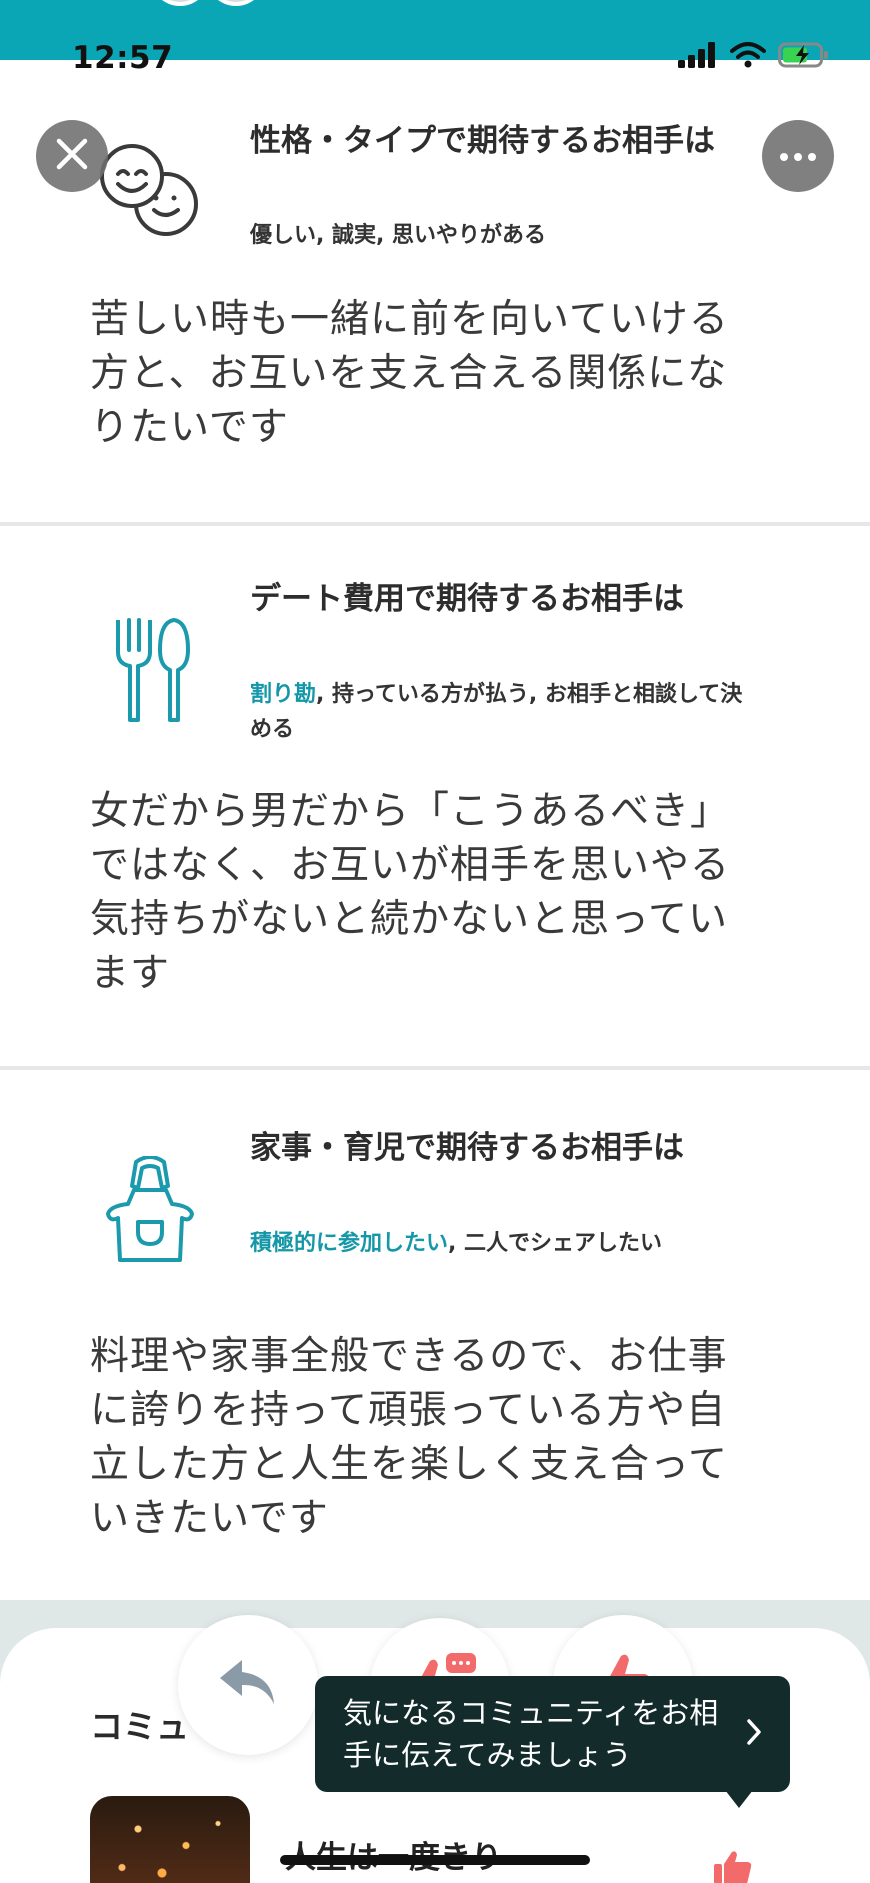  I want to click on status-icons, so click(754, 57).